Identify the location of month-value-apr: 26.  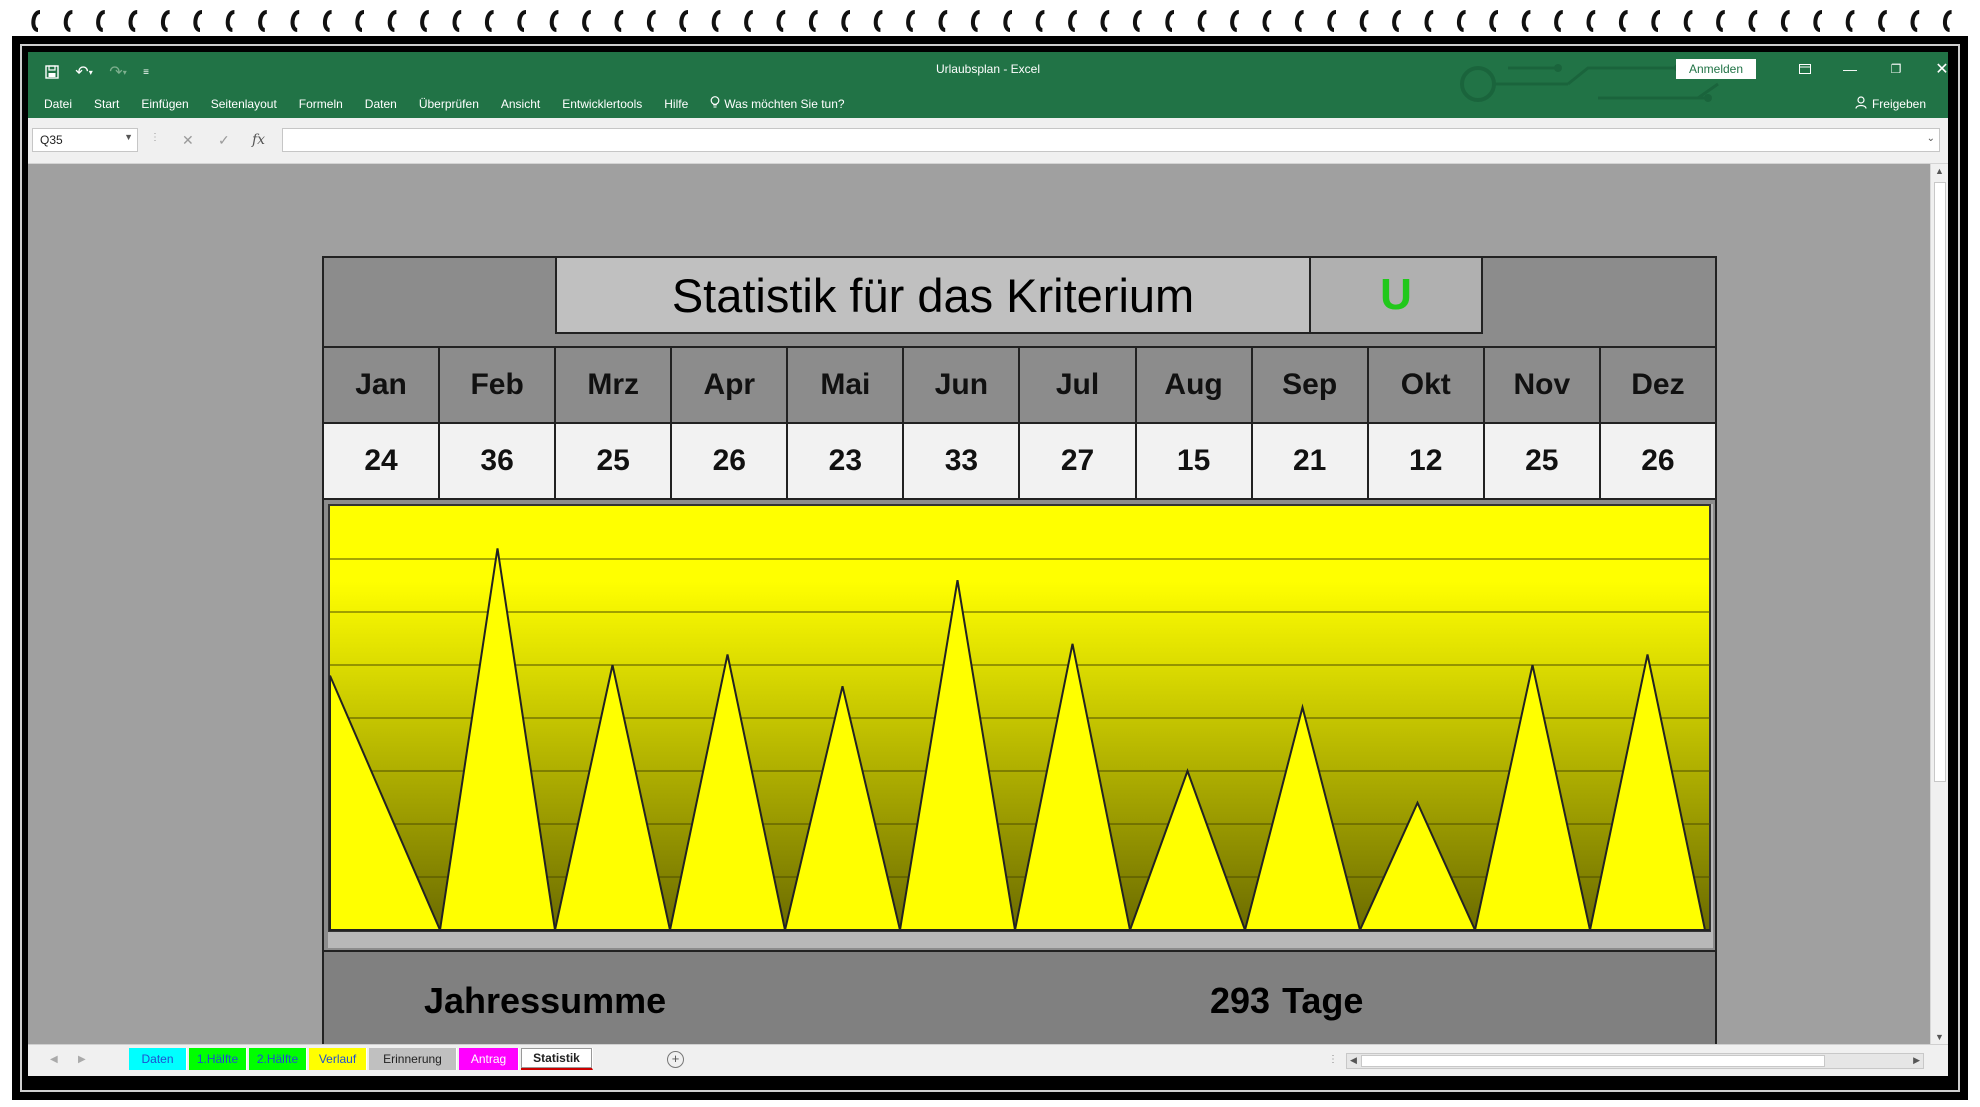
(730, 461).